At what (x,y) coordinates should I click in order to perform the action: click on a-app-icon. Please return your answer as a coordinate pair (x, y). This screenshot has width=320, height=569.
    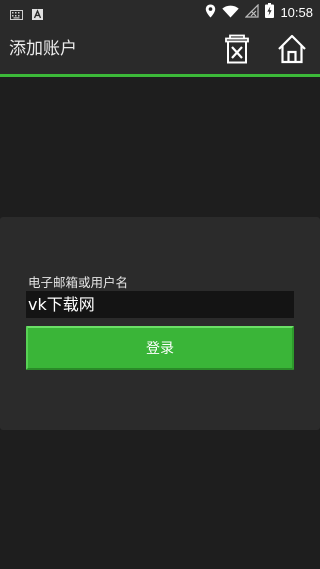
    Looking at the image, I should click on (37, 14).